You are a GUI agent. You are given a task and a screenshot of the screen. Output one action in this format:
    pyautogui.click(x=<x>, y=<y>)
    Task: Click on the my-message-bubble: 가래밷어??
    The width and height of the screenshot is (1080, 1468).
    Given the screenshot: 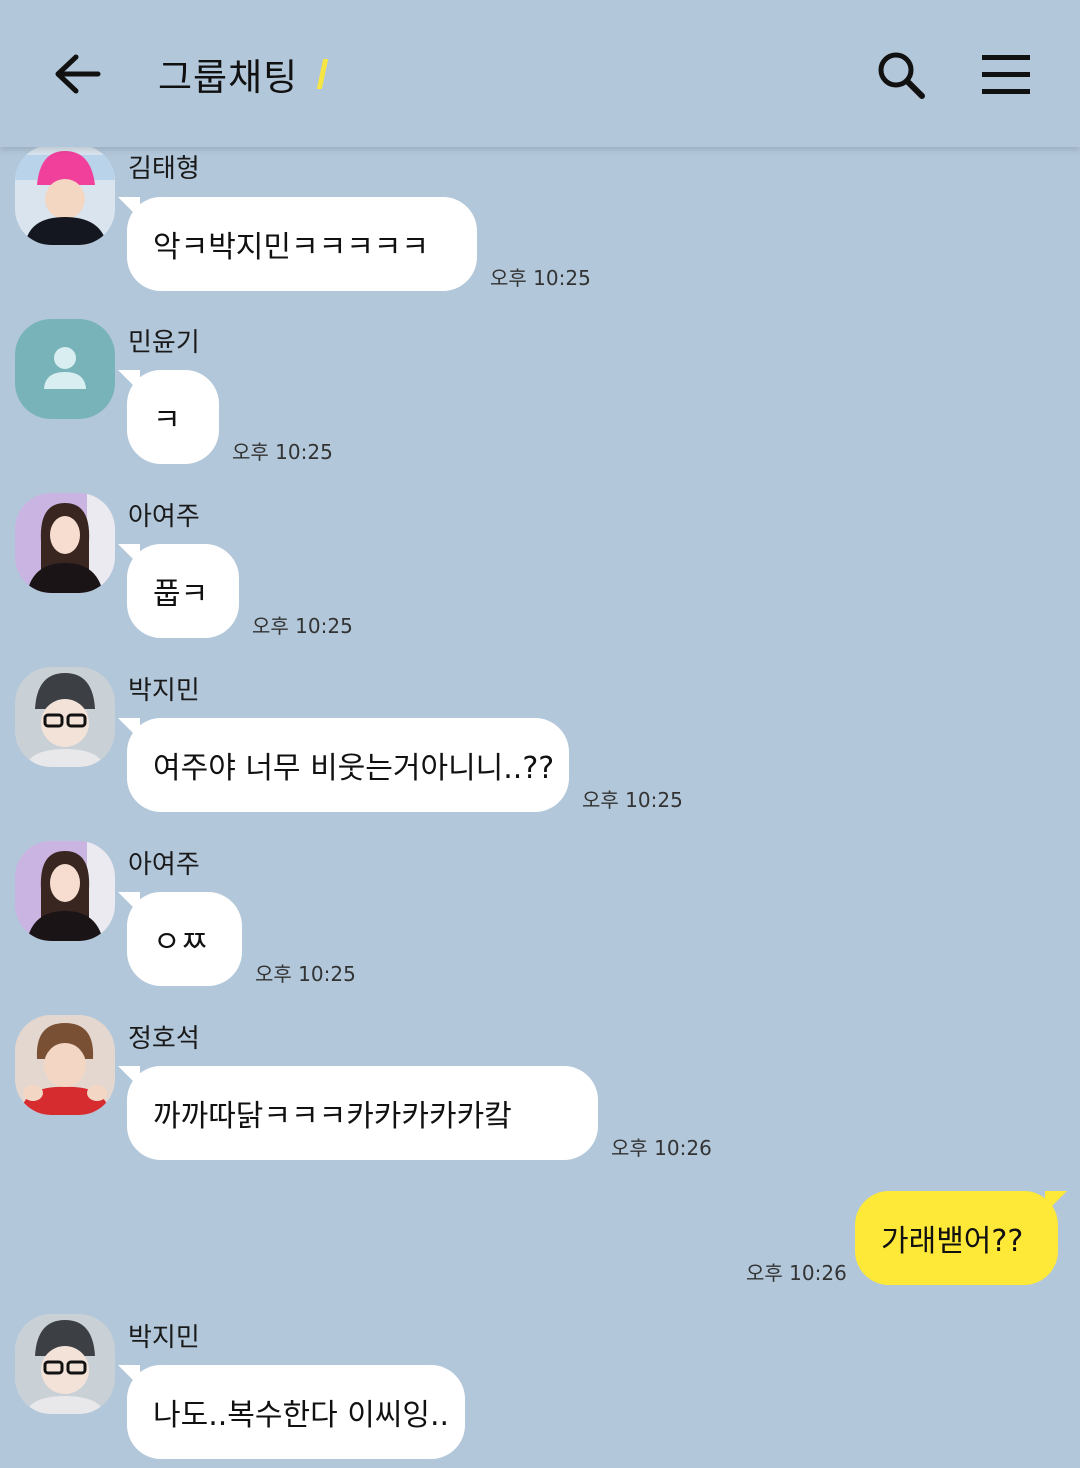 What is the action you would take?
    pyautogui.click(x=961, y=1238)
    